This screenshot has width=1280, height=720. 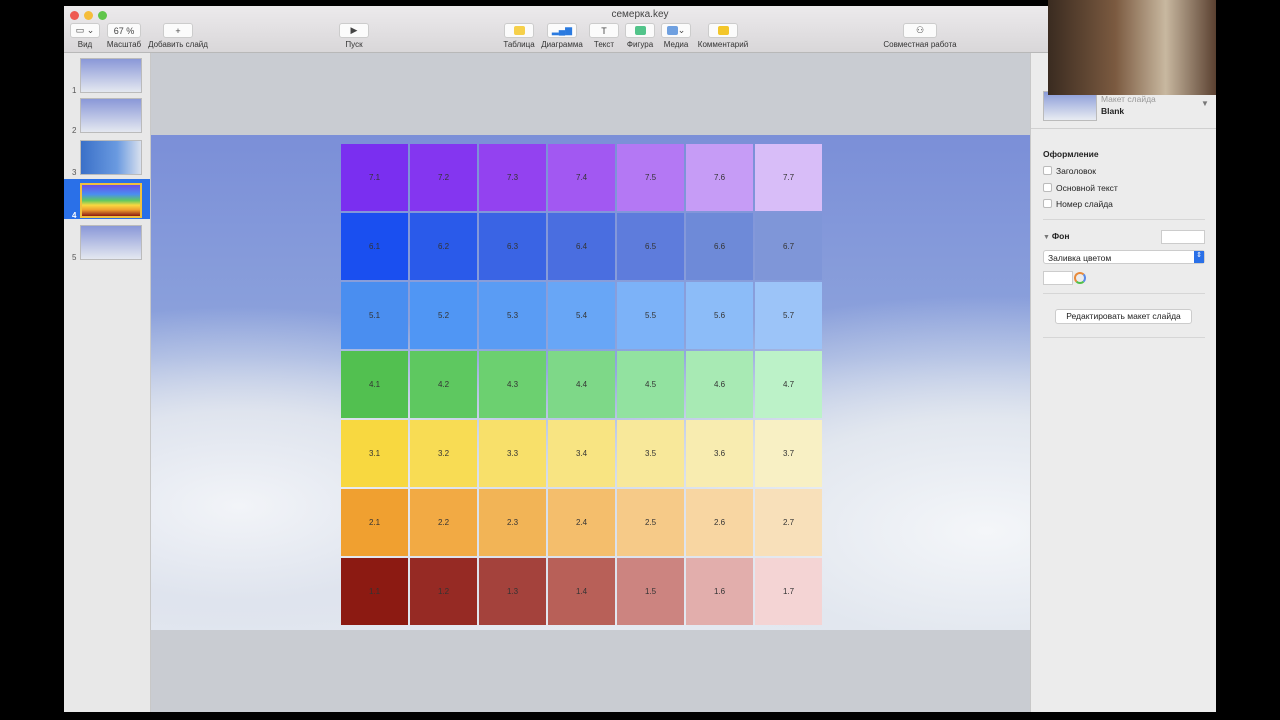 What do you see at coordinates (581, 246) in the screenshot?
I see `color-cell: 6.4` at bounding box center [581, 246].